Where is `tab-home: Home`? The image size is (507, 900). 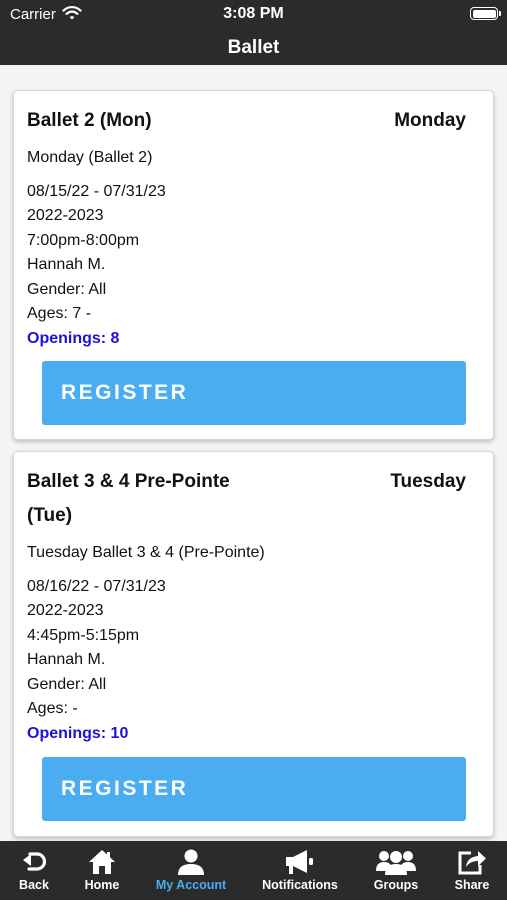
tab-home: Home is located at coordinates (102, 870).